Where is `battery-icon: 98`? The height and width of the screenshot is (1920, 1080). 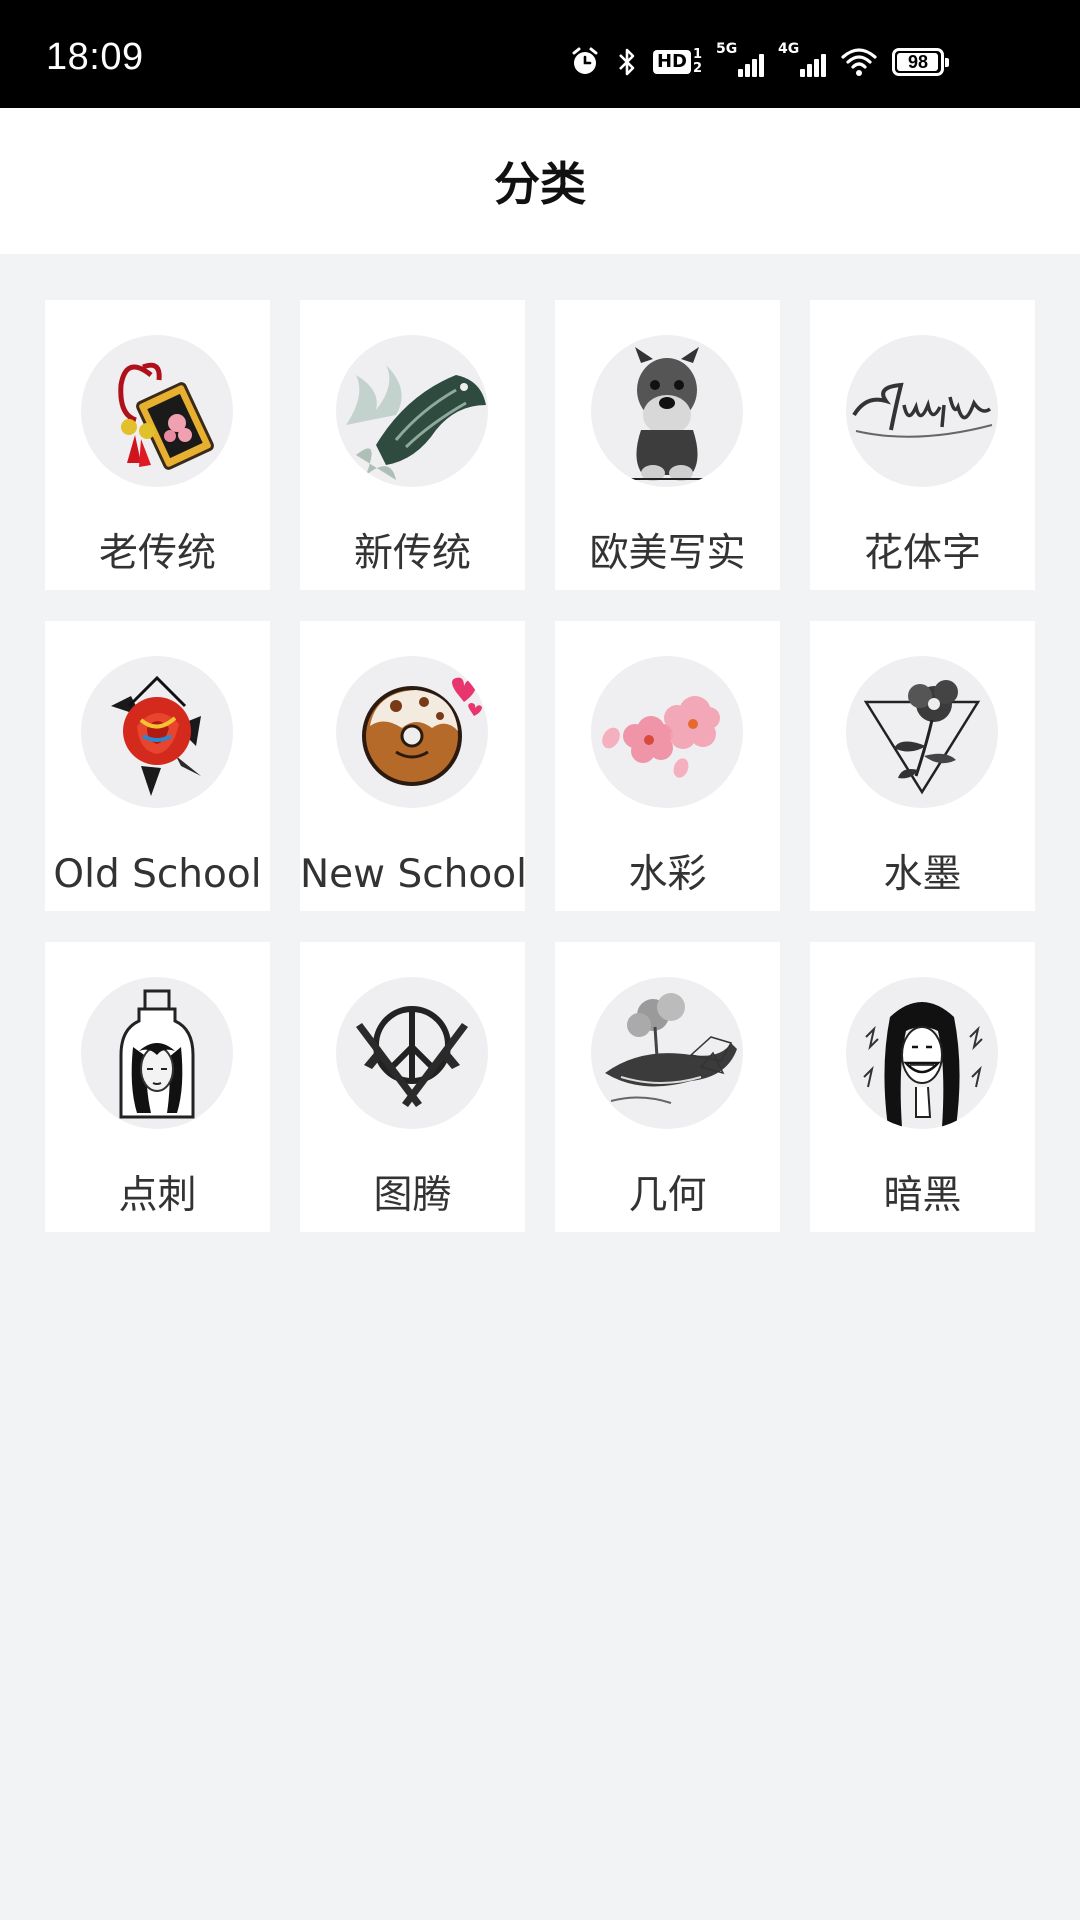
battery-icon: 98 is located at coordinates (920, 62).